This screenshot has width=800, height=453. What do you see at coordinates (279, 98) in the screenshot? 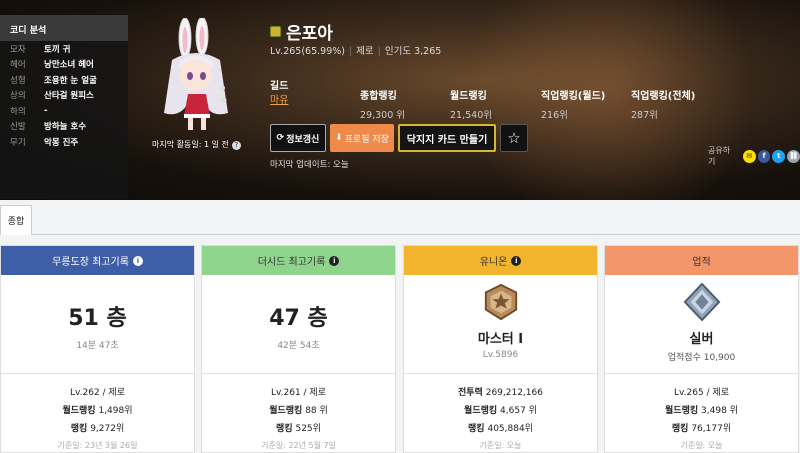
I see `guild-link: 마유` at bounding box center [279, 98].